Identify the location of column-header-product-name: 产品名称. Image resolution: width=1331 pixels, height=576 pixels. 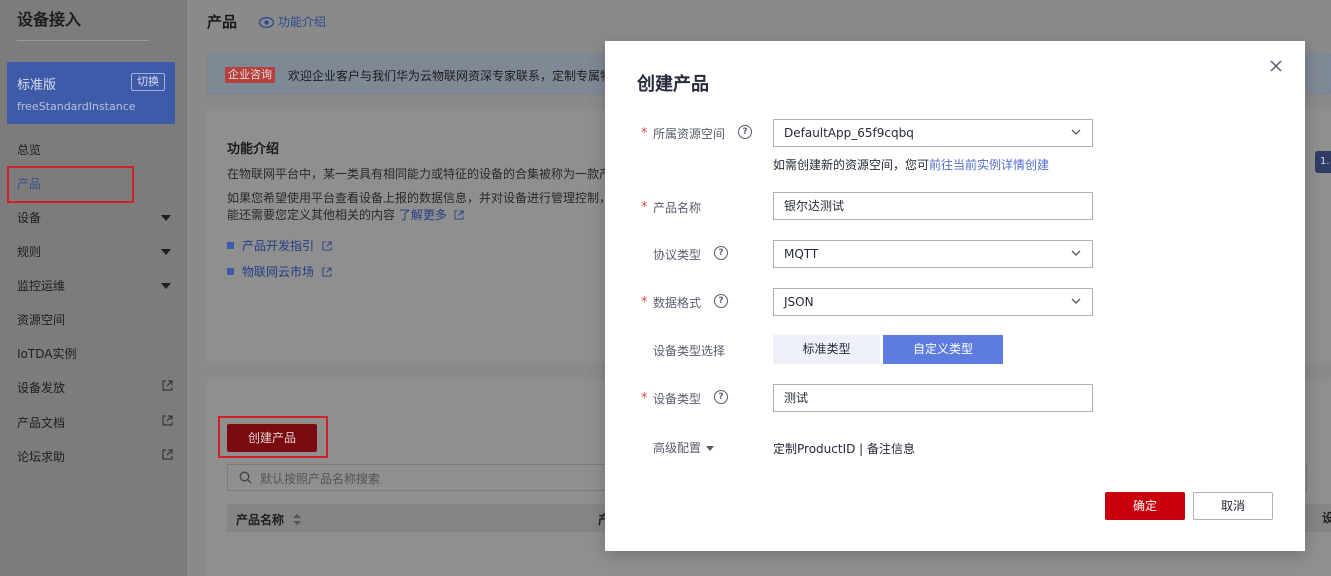
(269, 519).